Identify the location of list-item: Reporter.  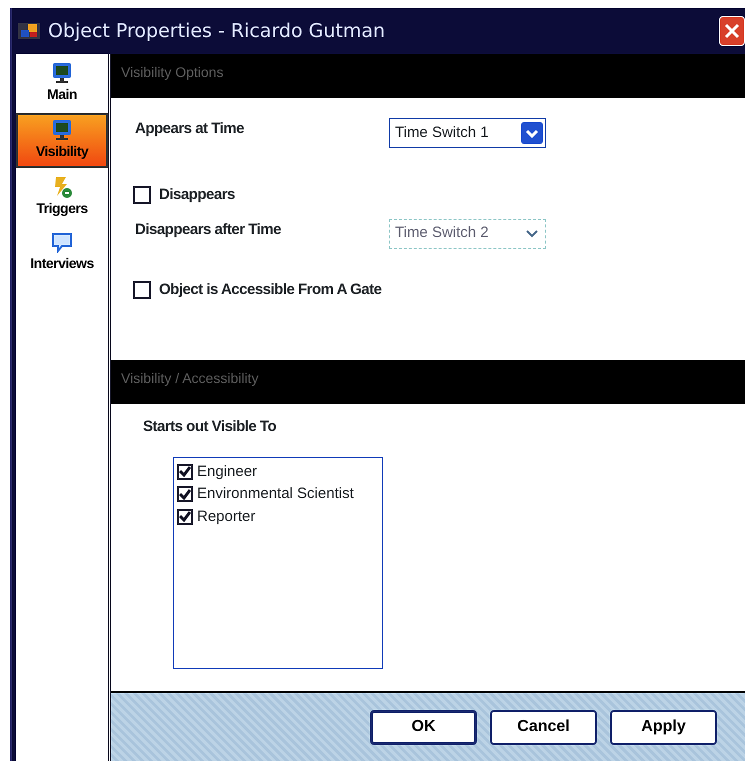
(226, 517).